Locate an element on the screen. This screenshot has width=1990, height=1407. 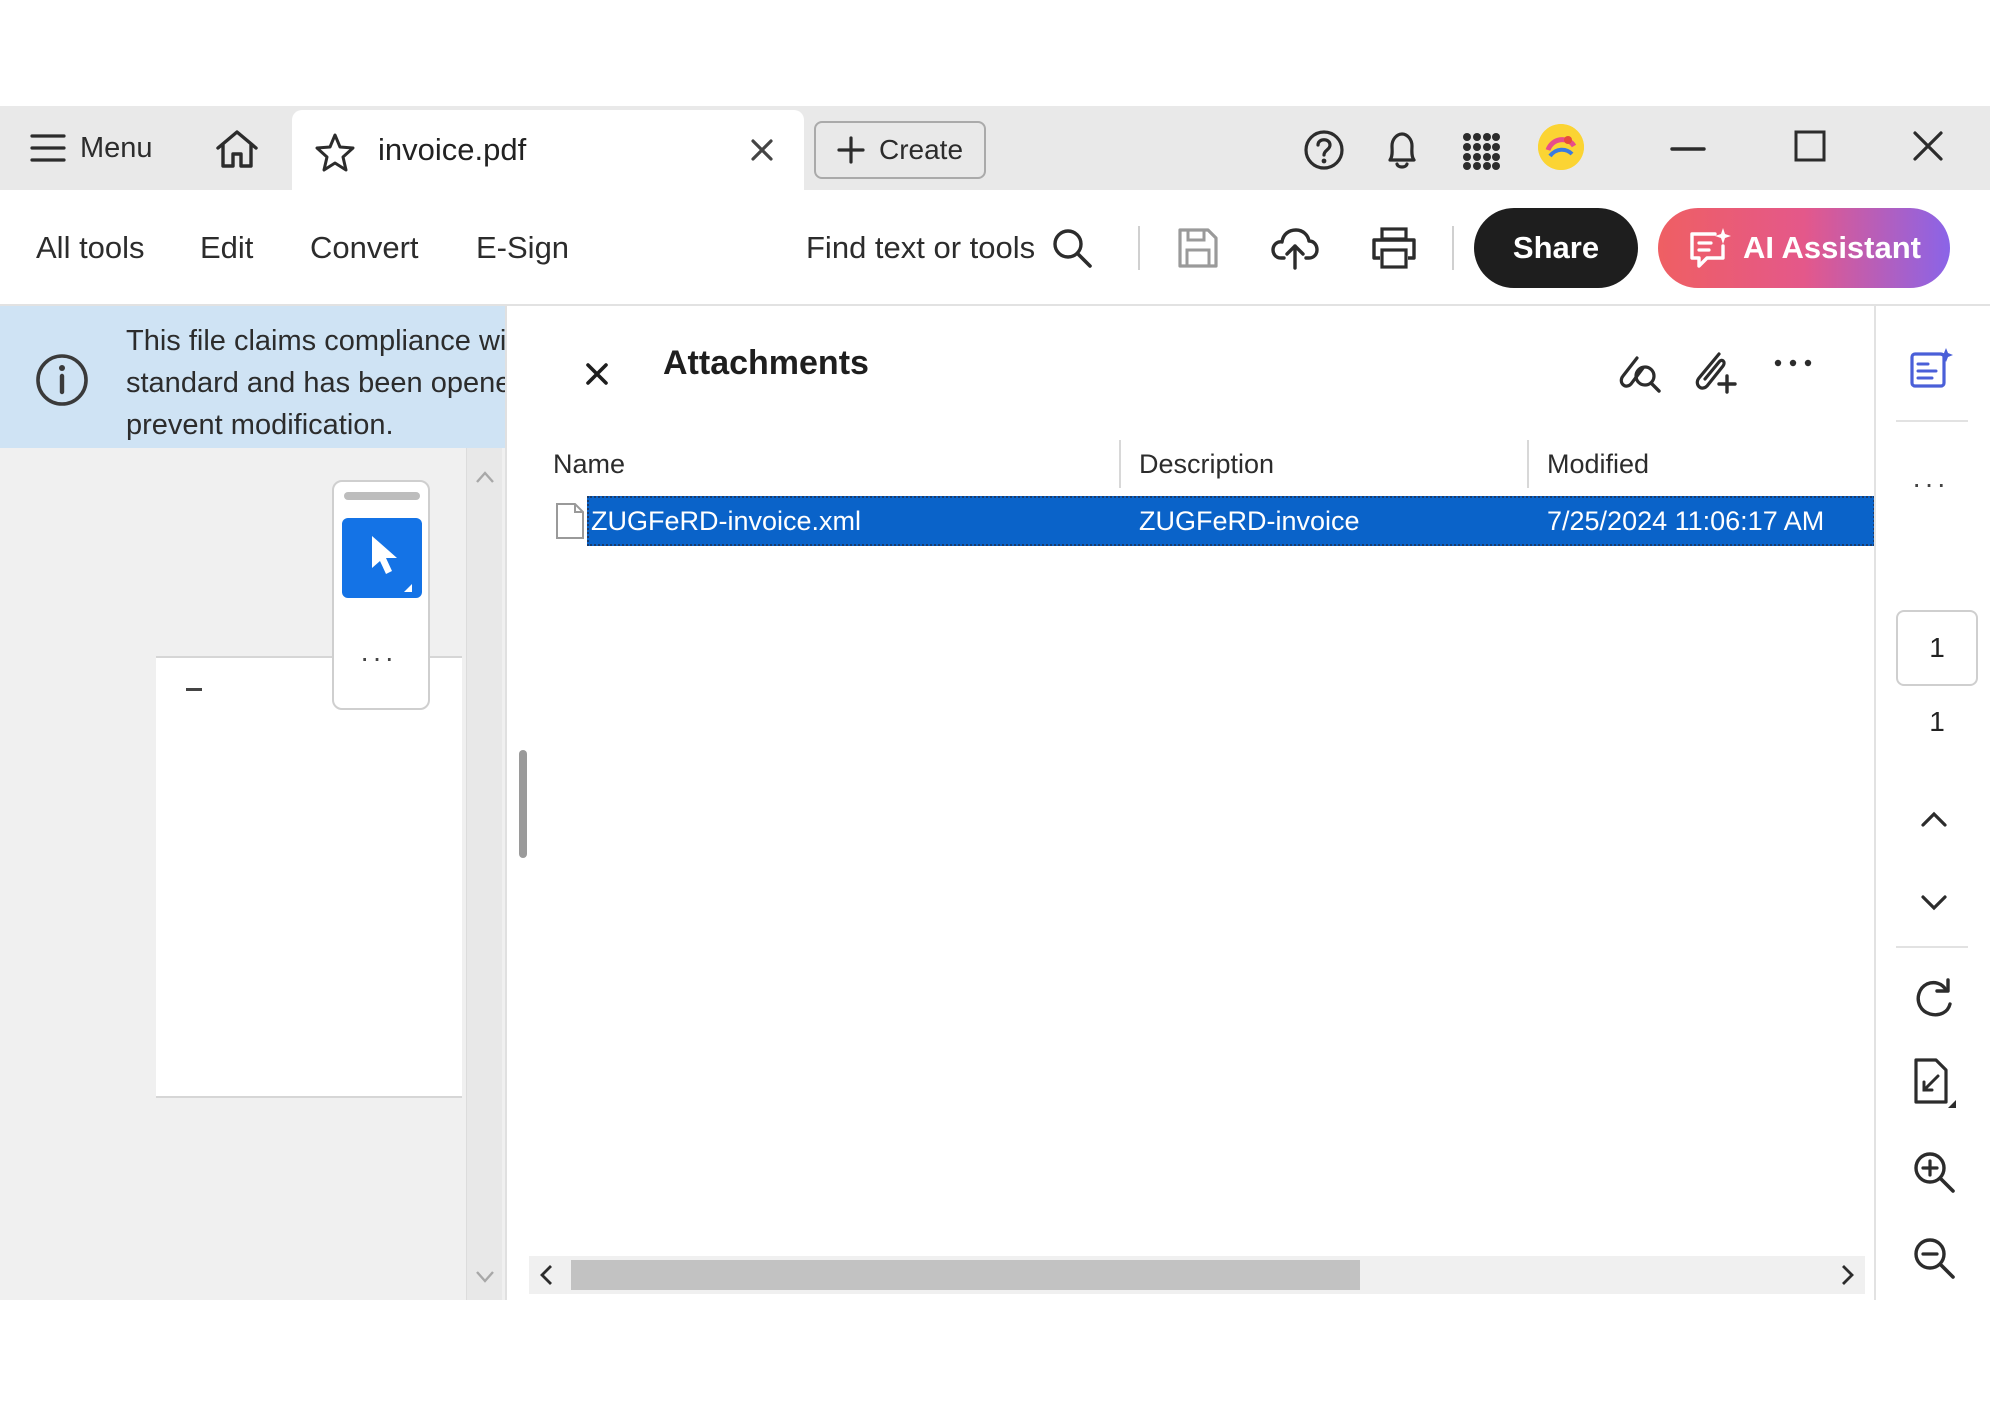
attachment-description: ZUGFeRD-invoice is located at coordinates (1249, 521).